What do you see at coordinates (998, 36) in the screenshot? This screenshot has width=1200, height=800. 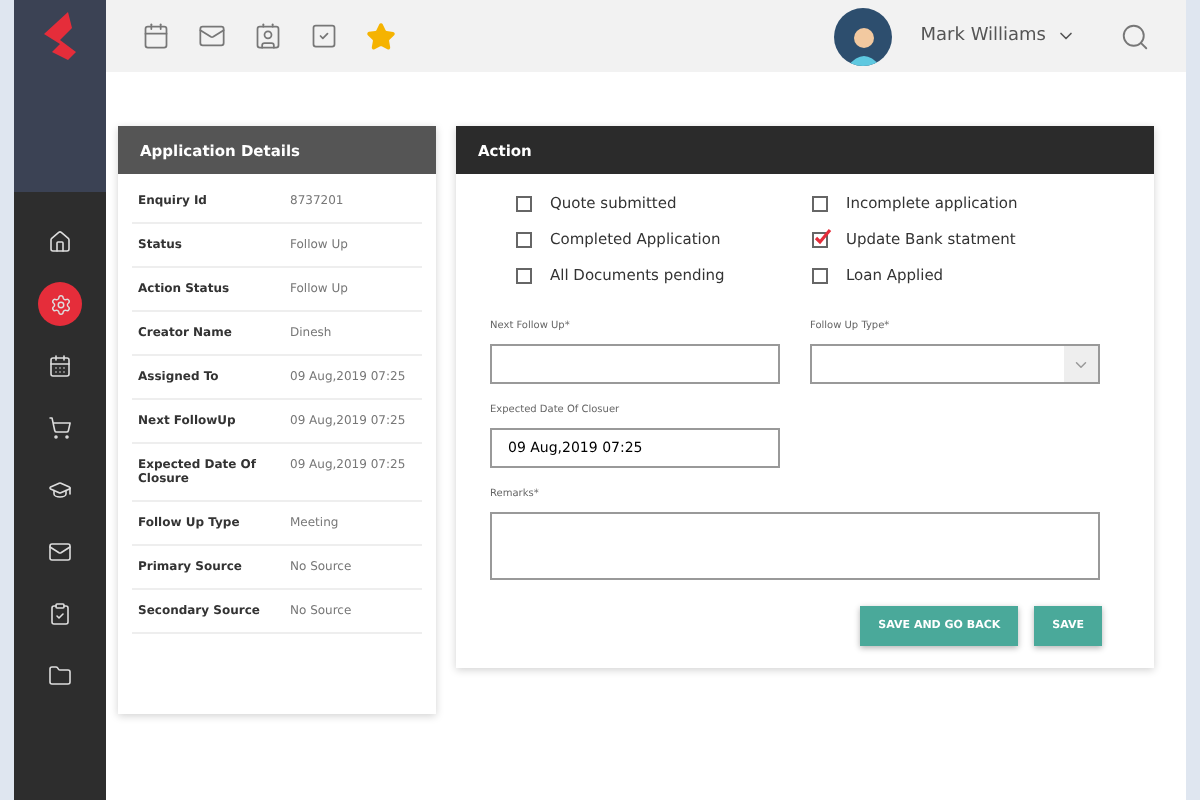 I see `user-menu: Mark Williams` at bounding box center [998, 36].